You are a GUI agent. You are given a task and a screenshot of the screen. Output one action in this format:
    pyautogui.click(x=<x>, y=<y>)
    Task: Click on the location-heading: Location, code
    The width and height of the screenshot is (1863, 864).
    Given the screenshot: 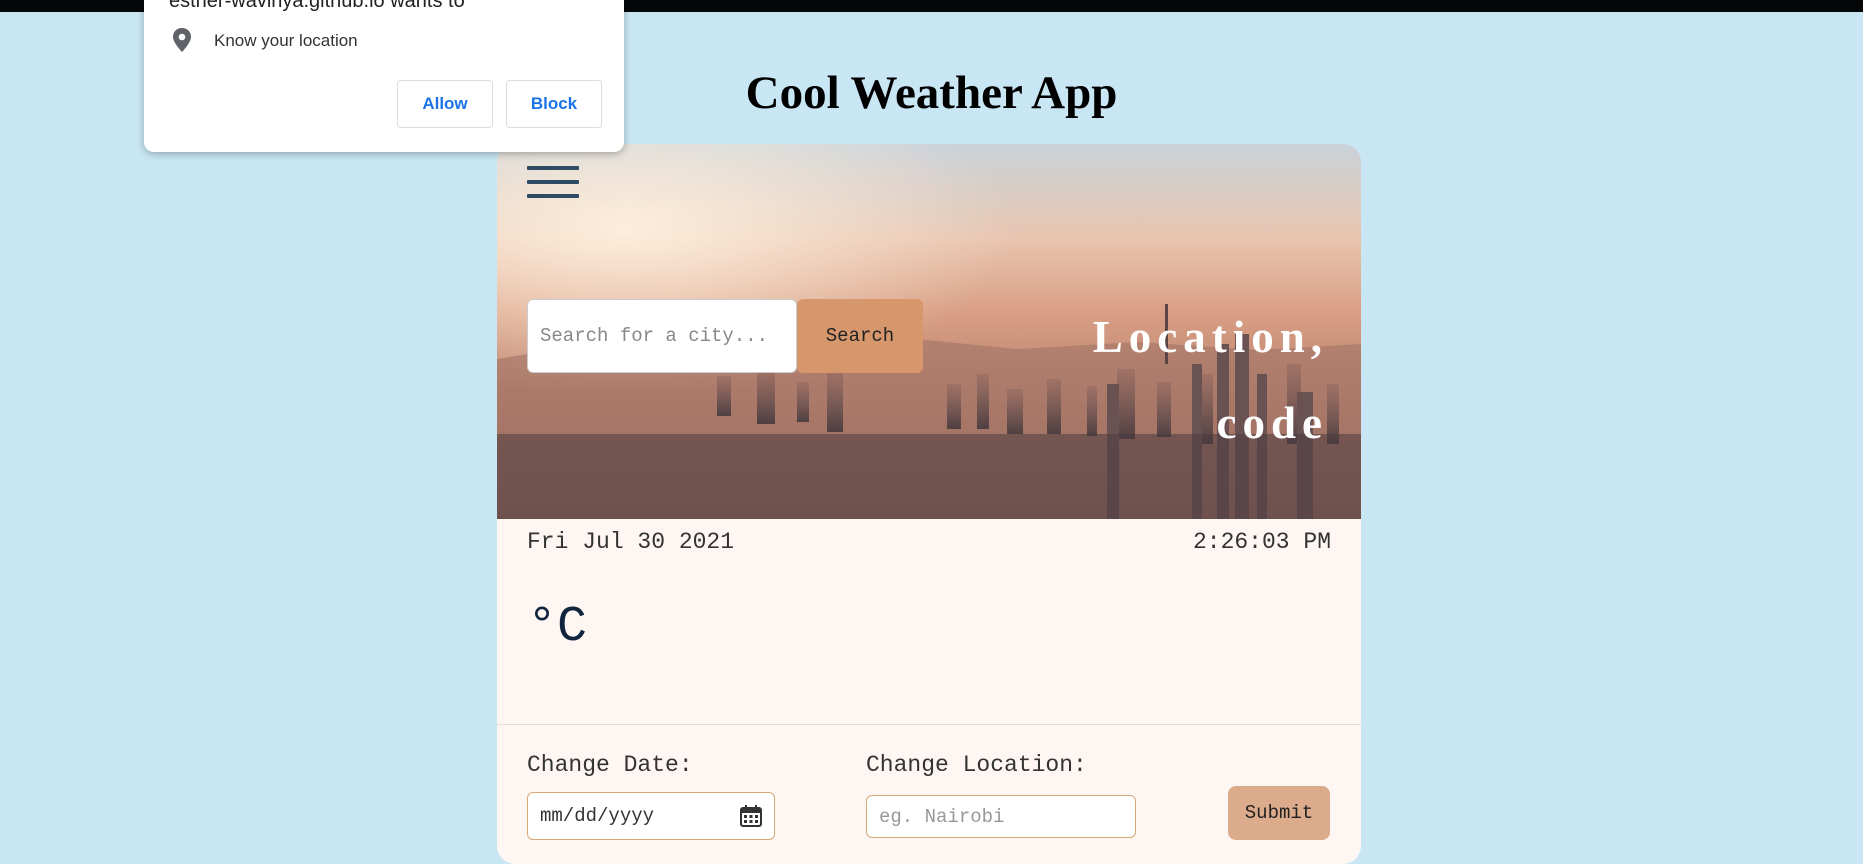 What is the action you would take?
    pyautogui.click(x=1210, y=380)
    